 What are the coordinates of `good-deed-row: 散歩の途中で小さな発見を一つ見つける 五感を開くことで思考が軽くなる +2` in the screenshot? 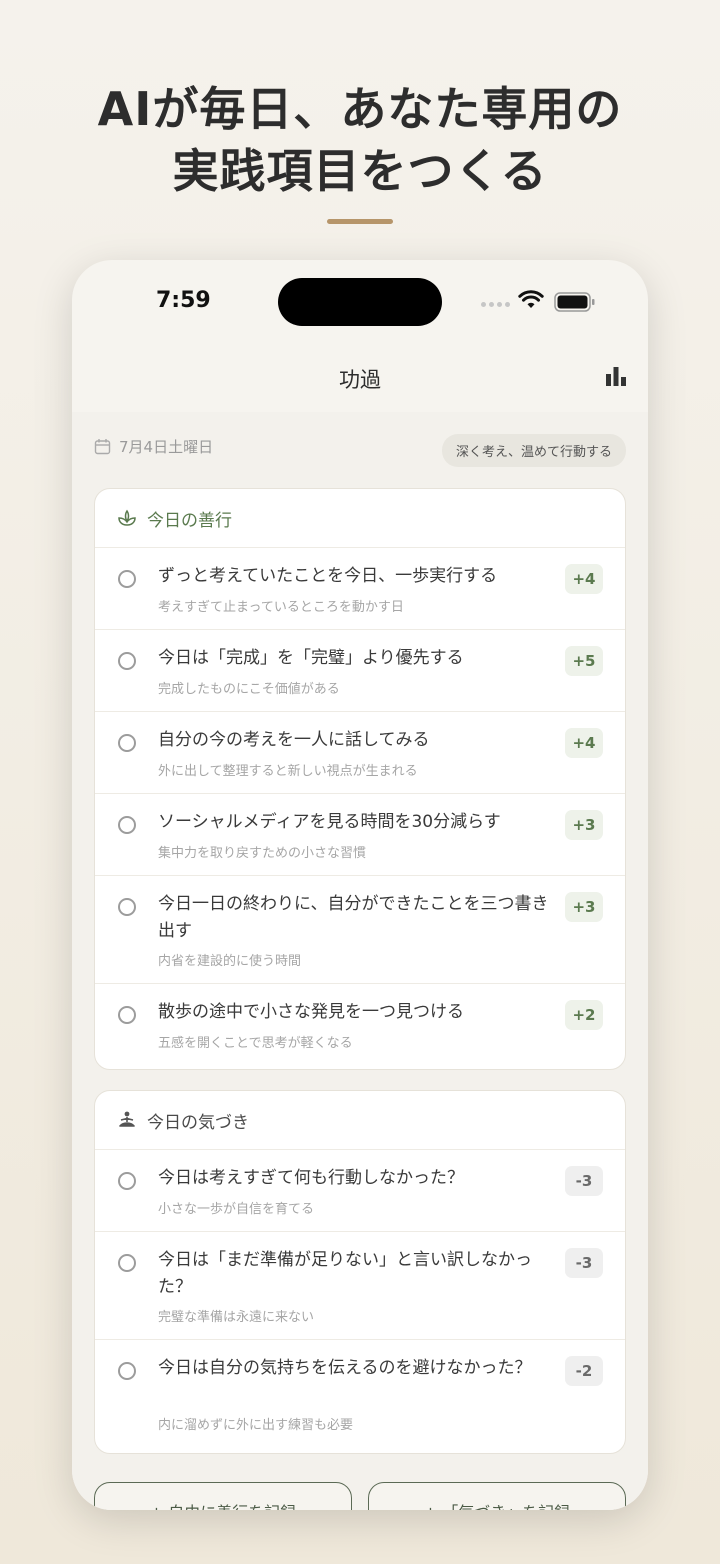 It's located at (360, 1026).